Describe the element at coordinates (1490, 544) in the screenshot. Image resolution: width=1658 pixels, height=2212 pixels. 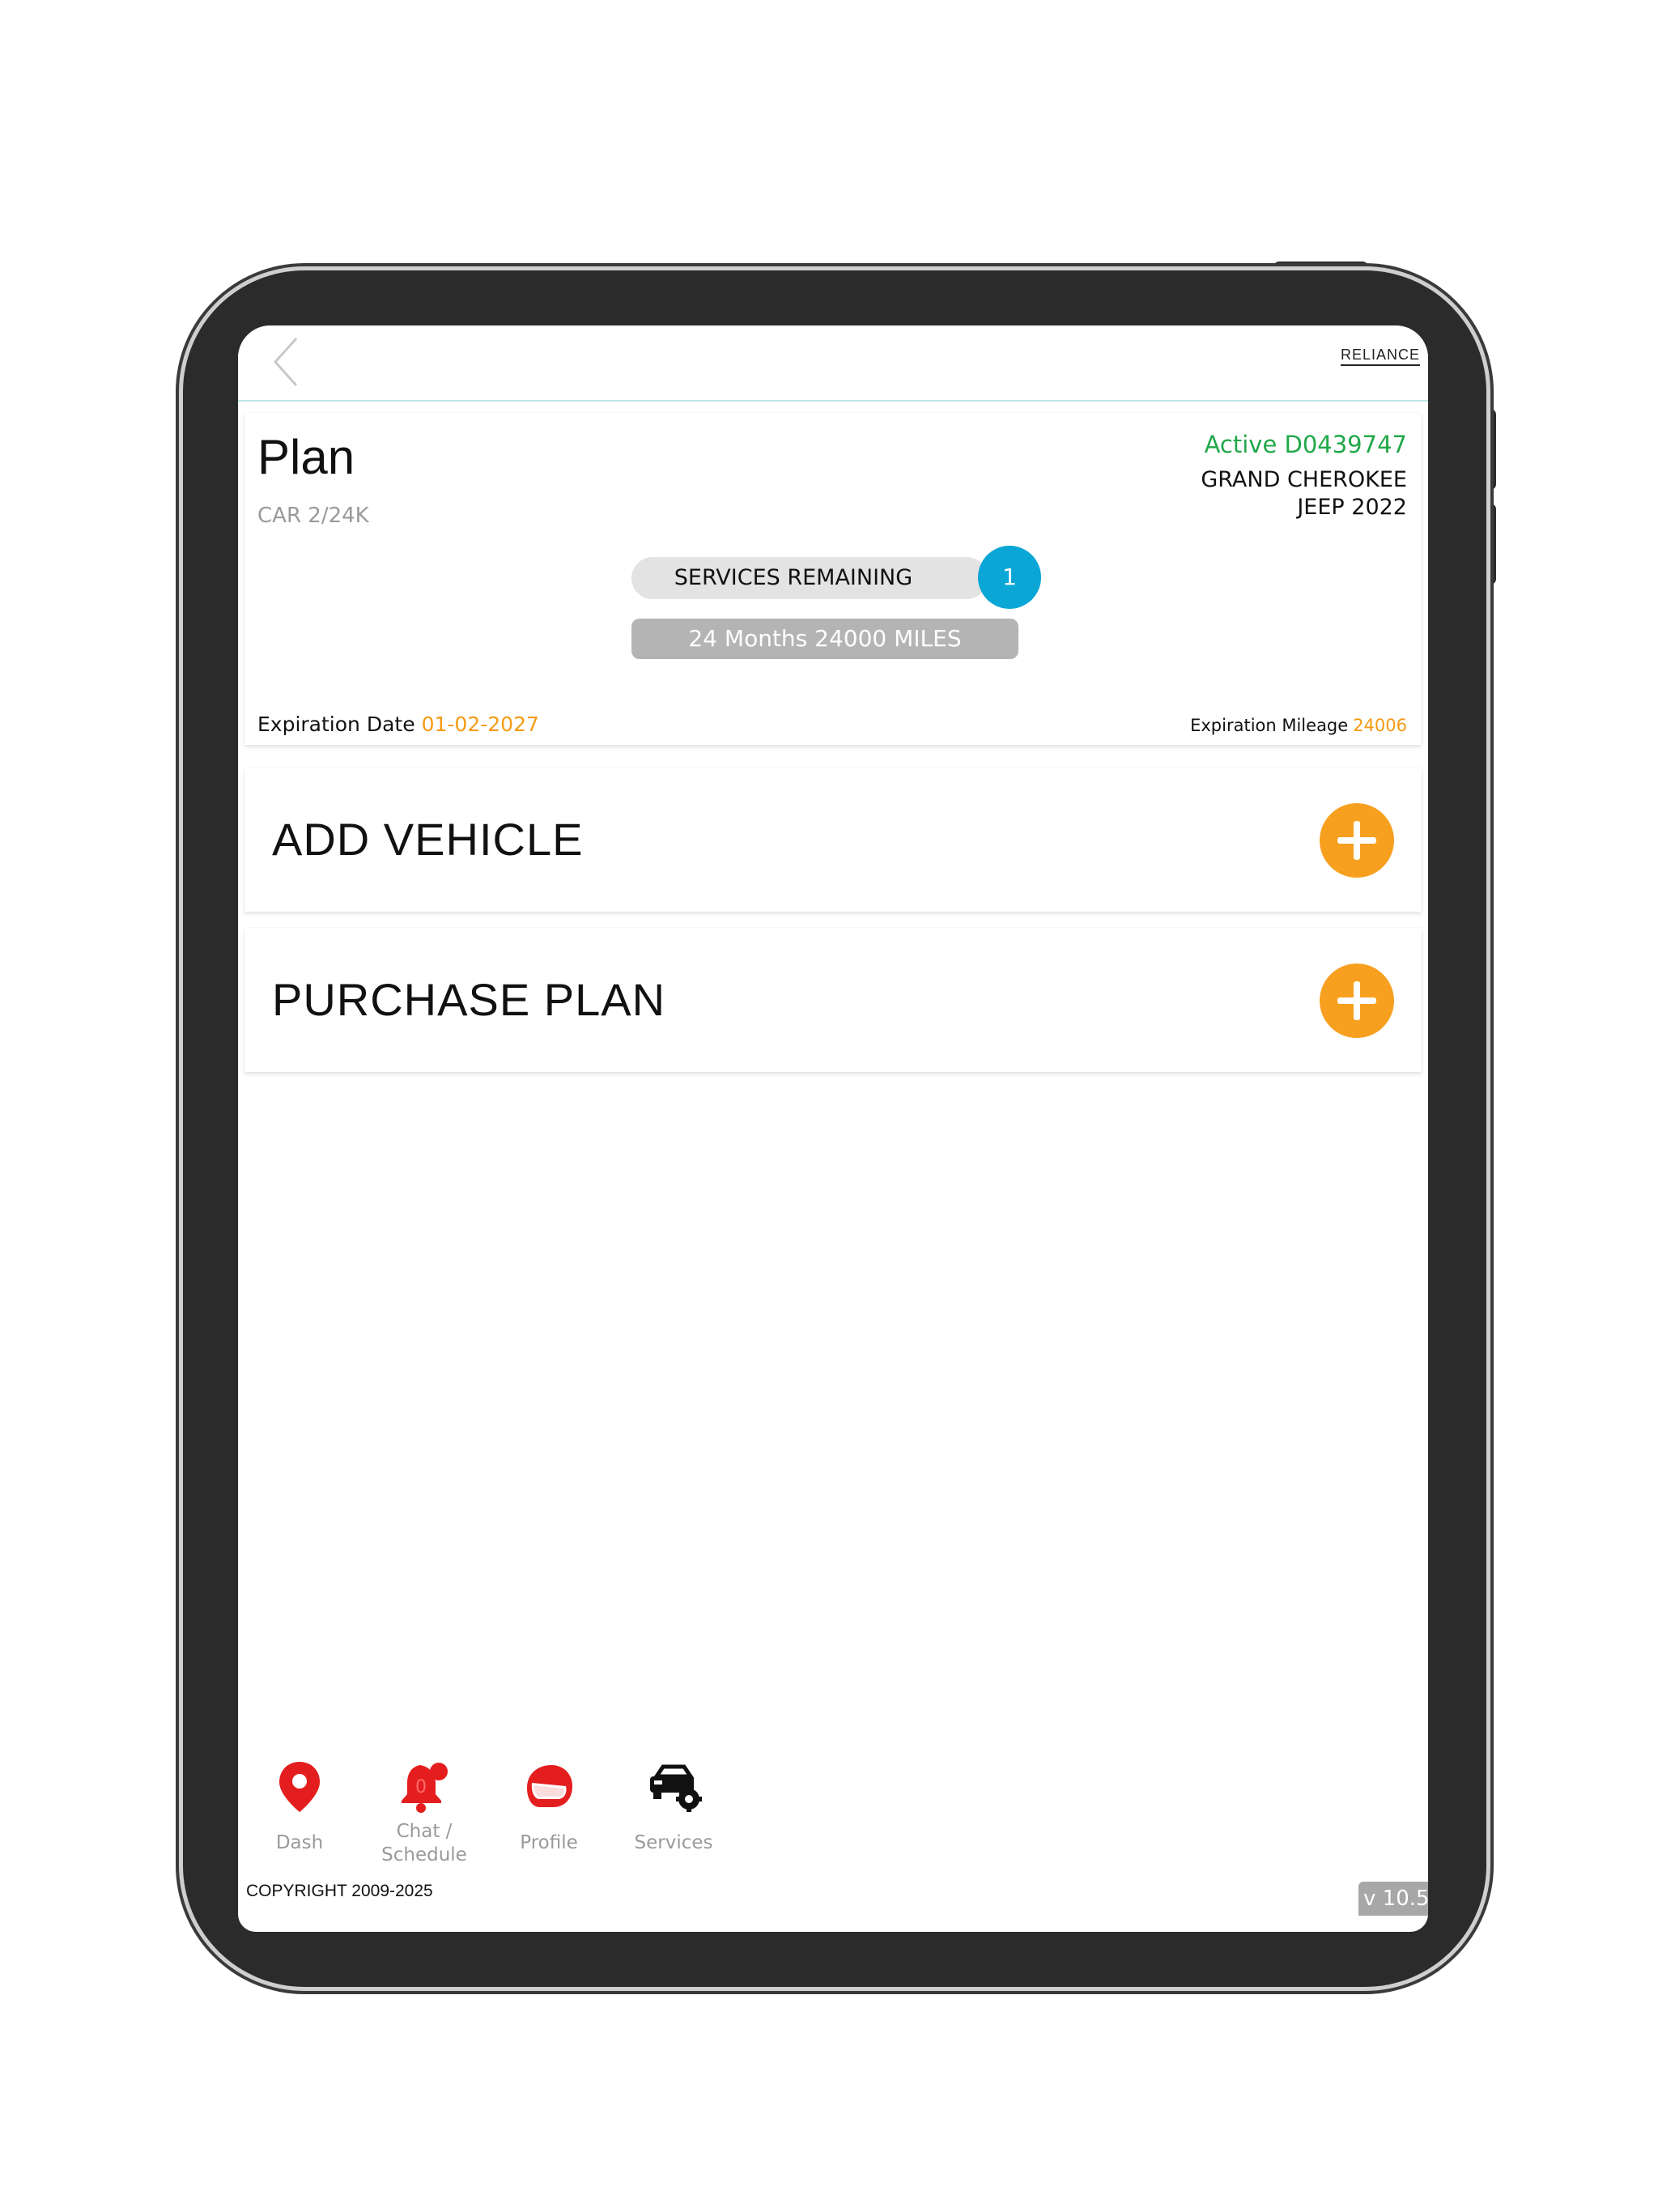
I see `volume-down-button` at that location.